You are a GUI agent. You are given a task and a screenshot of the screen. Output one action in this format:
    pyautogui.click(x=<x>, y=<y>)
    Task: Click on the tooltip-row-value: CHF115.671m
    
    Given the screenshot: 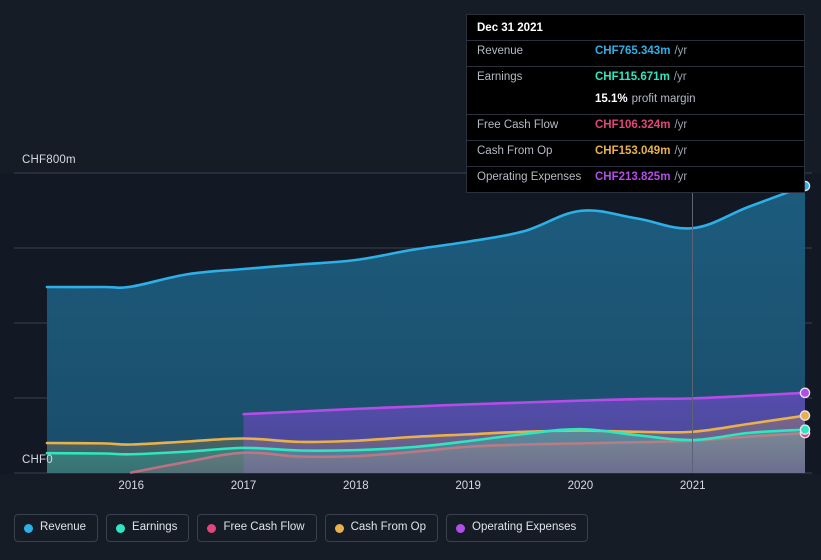 What is the action you would take?
    pyautogui.click(x=632, y=77)
    